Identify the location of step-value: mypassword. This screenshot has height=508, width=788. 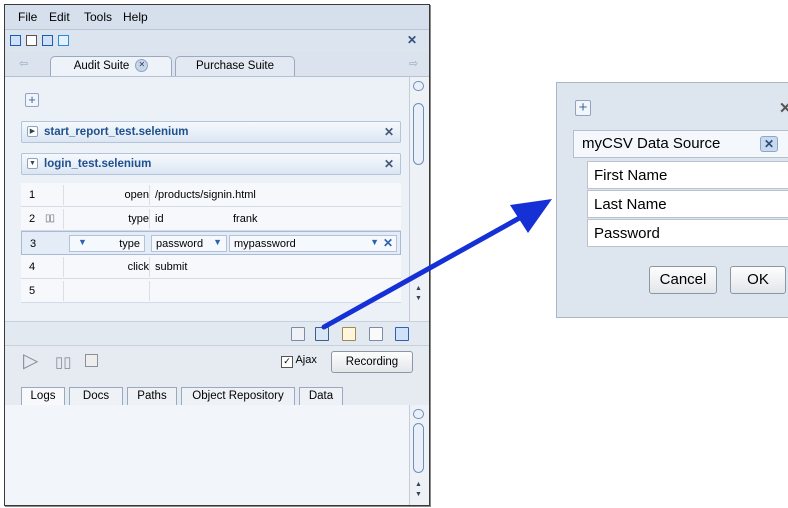
(265, 244).